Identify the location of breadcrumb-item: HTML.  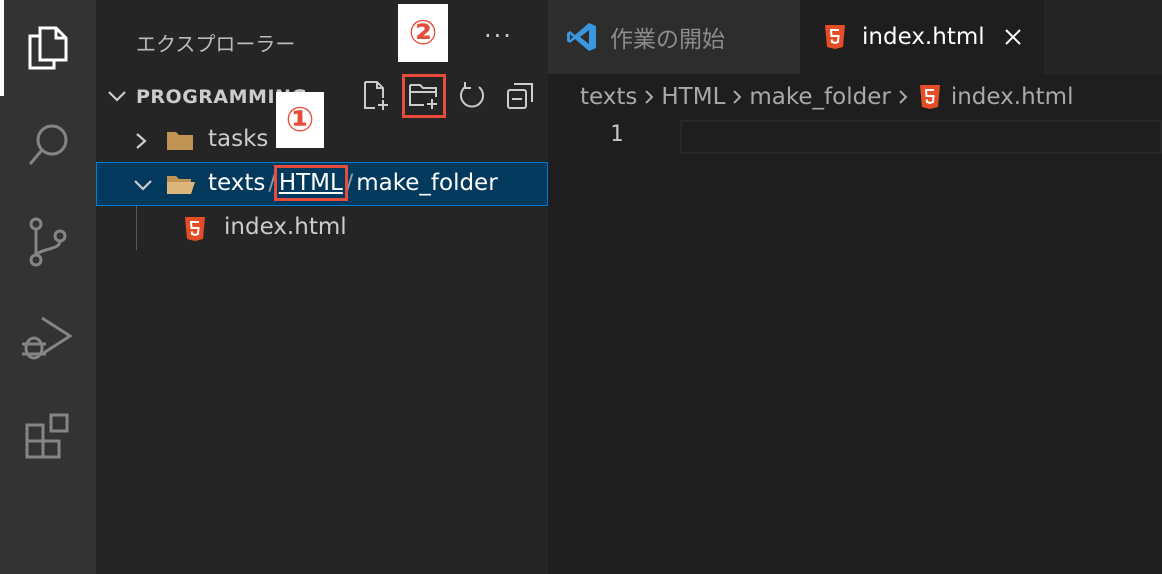
(693, 97).